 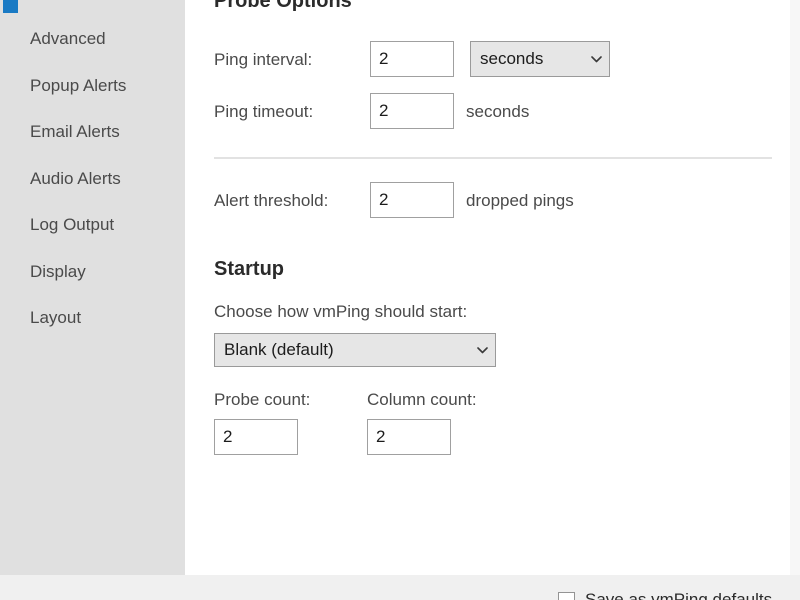 I want to click on ping-interval-unit-dropdown: seconds, so click(x=540, y=59).